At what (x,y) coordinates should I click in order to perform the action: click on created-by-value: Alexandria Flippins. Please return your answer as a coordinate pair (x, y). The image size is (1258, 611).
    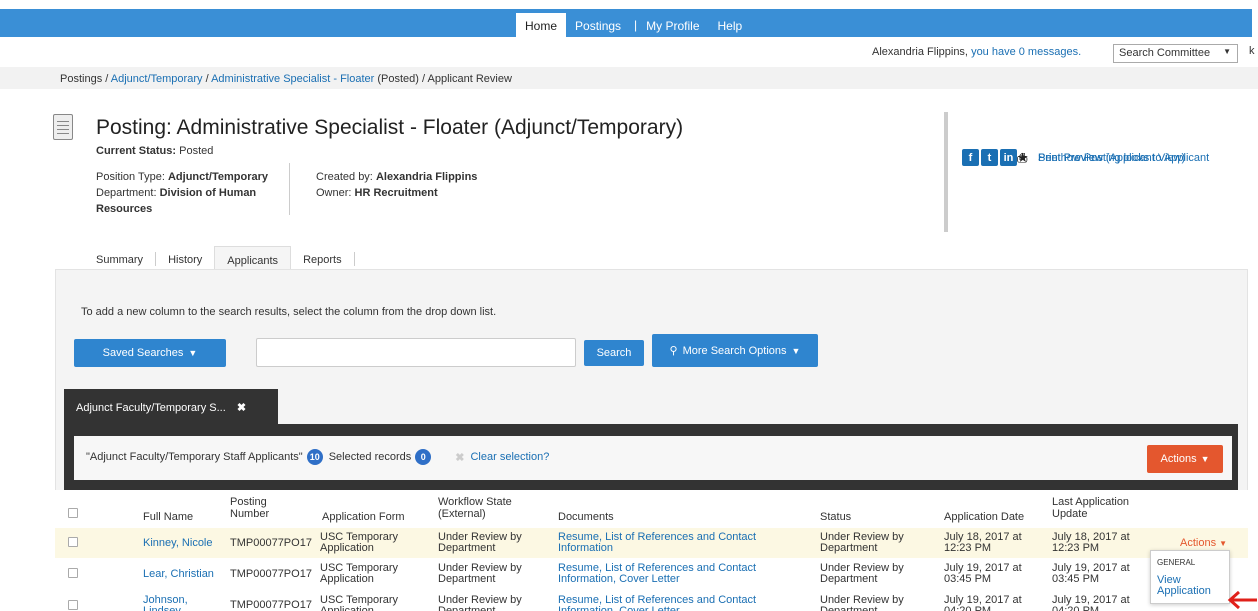
    Looking at the image, I should click on (426, 177).